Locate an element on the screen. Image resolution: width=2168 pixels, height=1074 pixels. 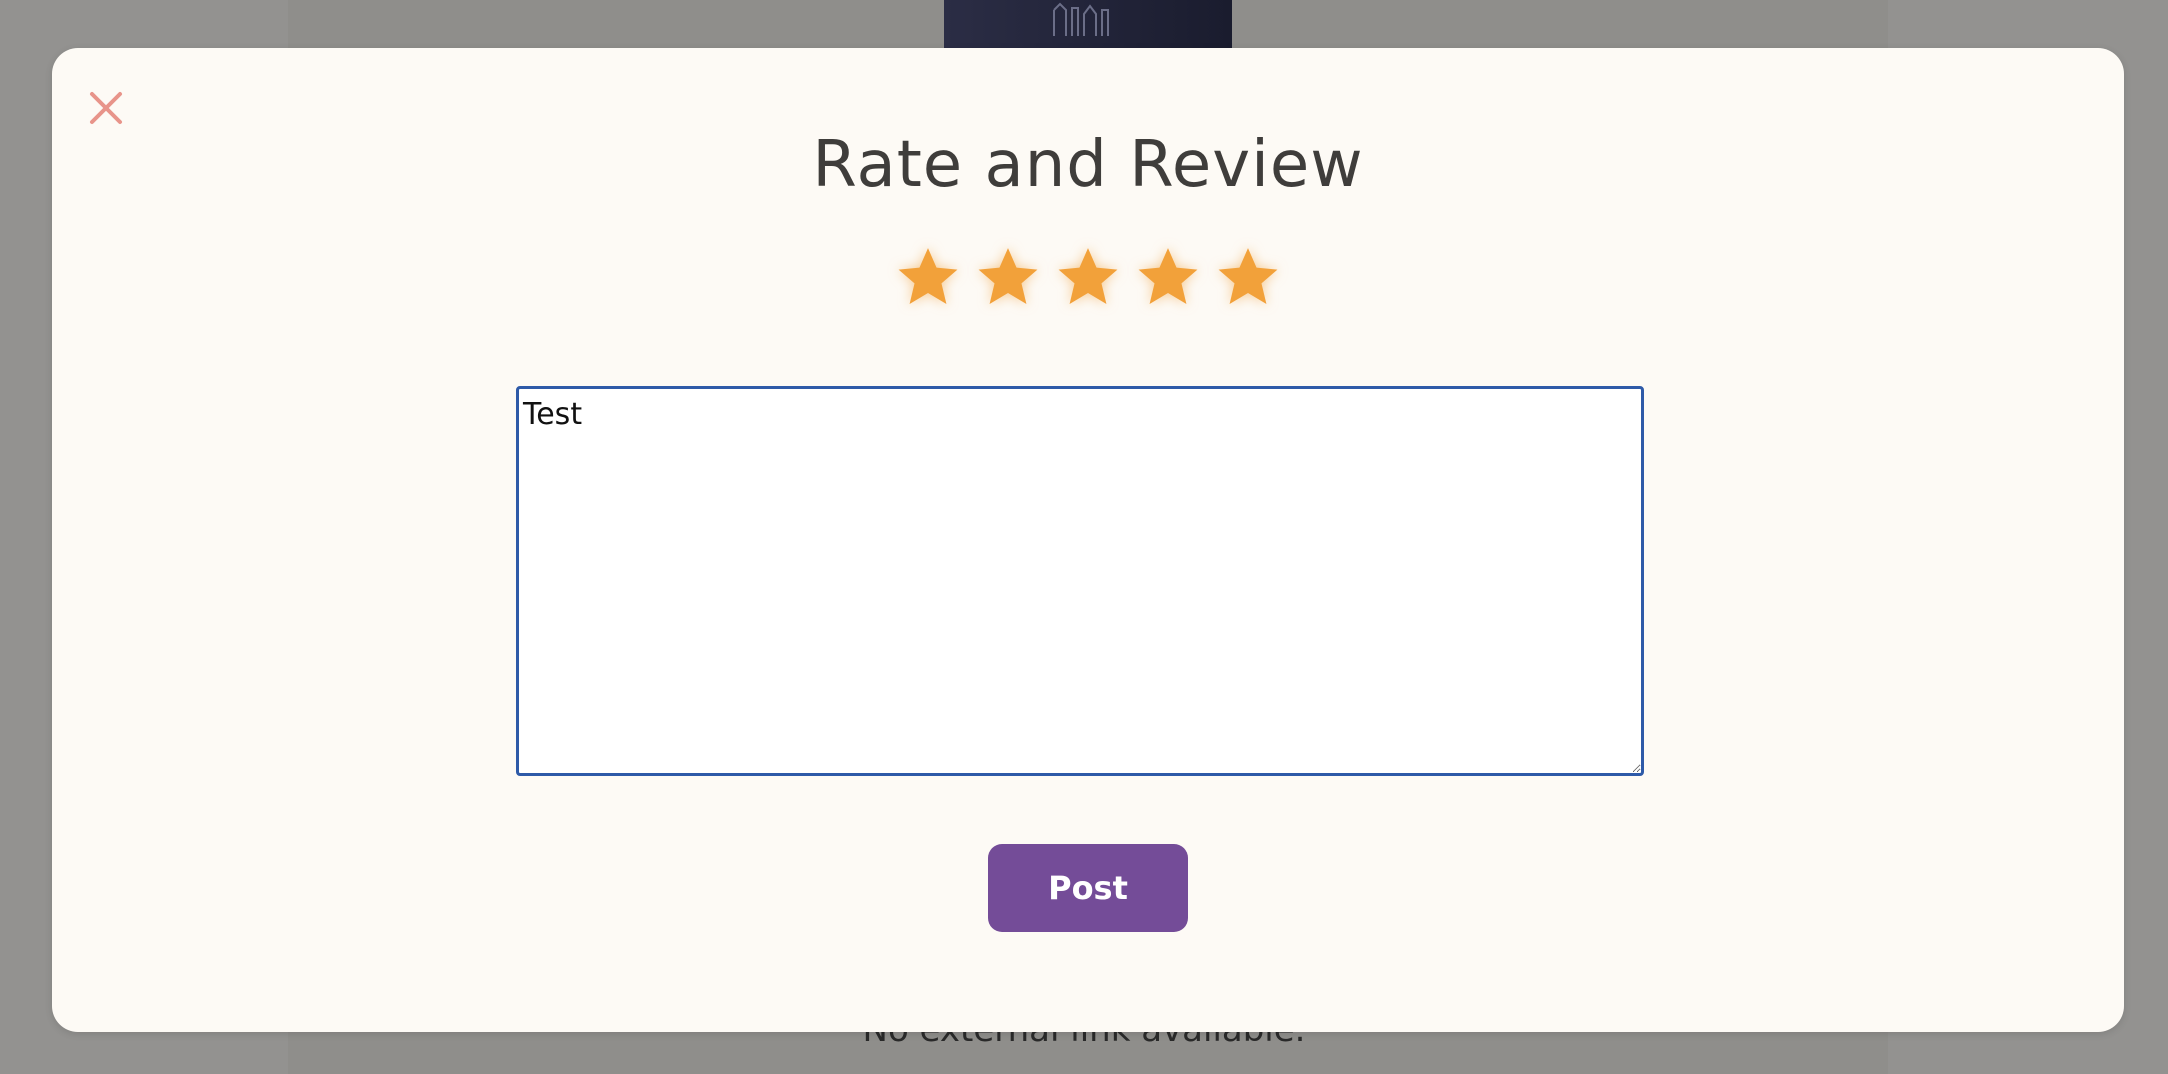
skyline-icon is located at coordinates (1081, 19).